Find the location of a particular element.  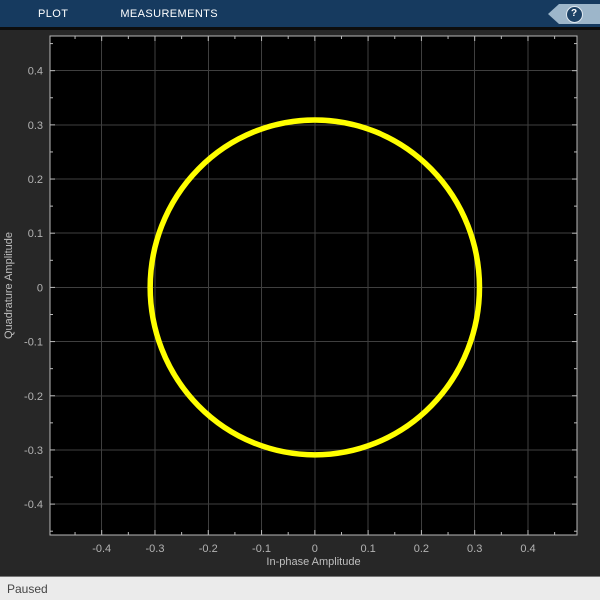

status-text: Paused is located at coordinates (27, 588).